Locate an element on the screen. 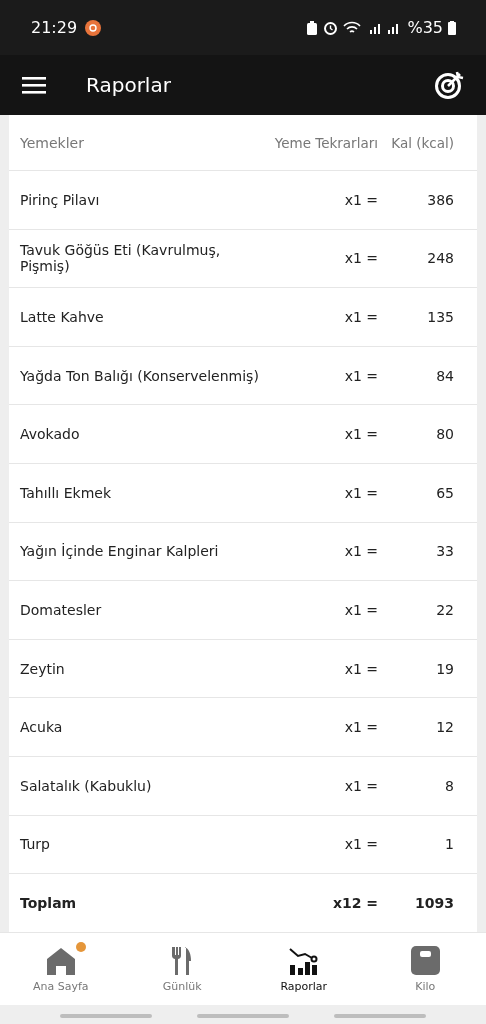 The width and height of the screenshot is (486, 1024). calorie-value: 80 is located at coordinates (444, 434).